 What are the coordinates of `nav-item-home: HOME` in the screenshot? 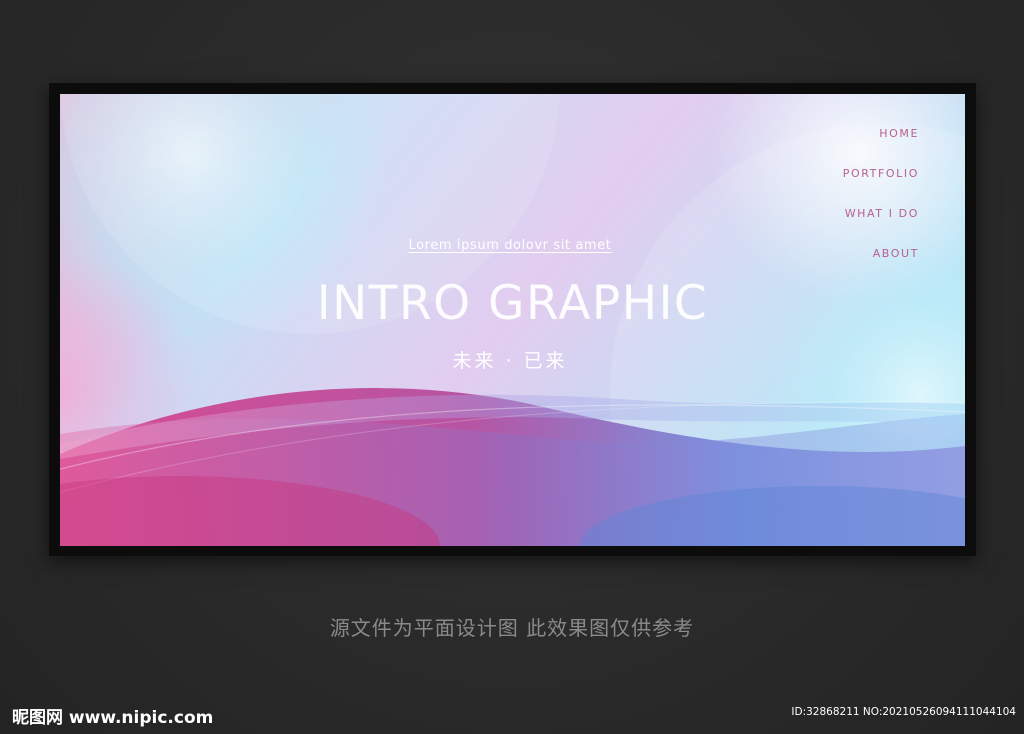 It's located at (899, 133).